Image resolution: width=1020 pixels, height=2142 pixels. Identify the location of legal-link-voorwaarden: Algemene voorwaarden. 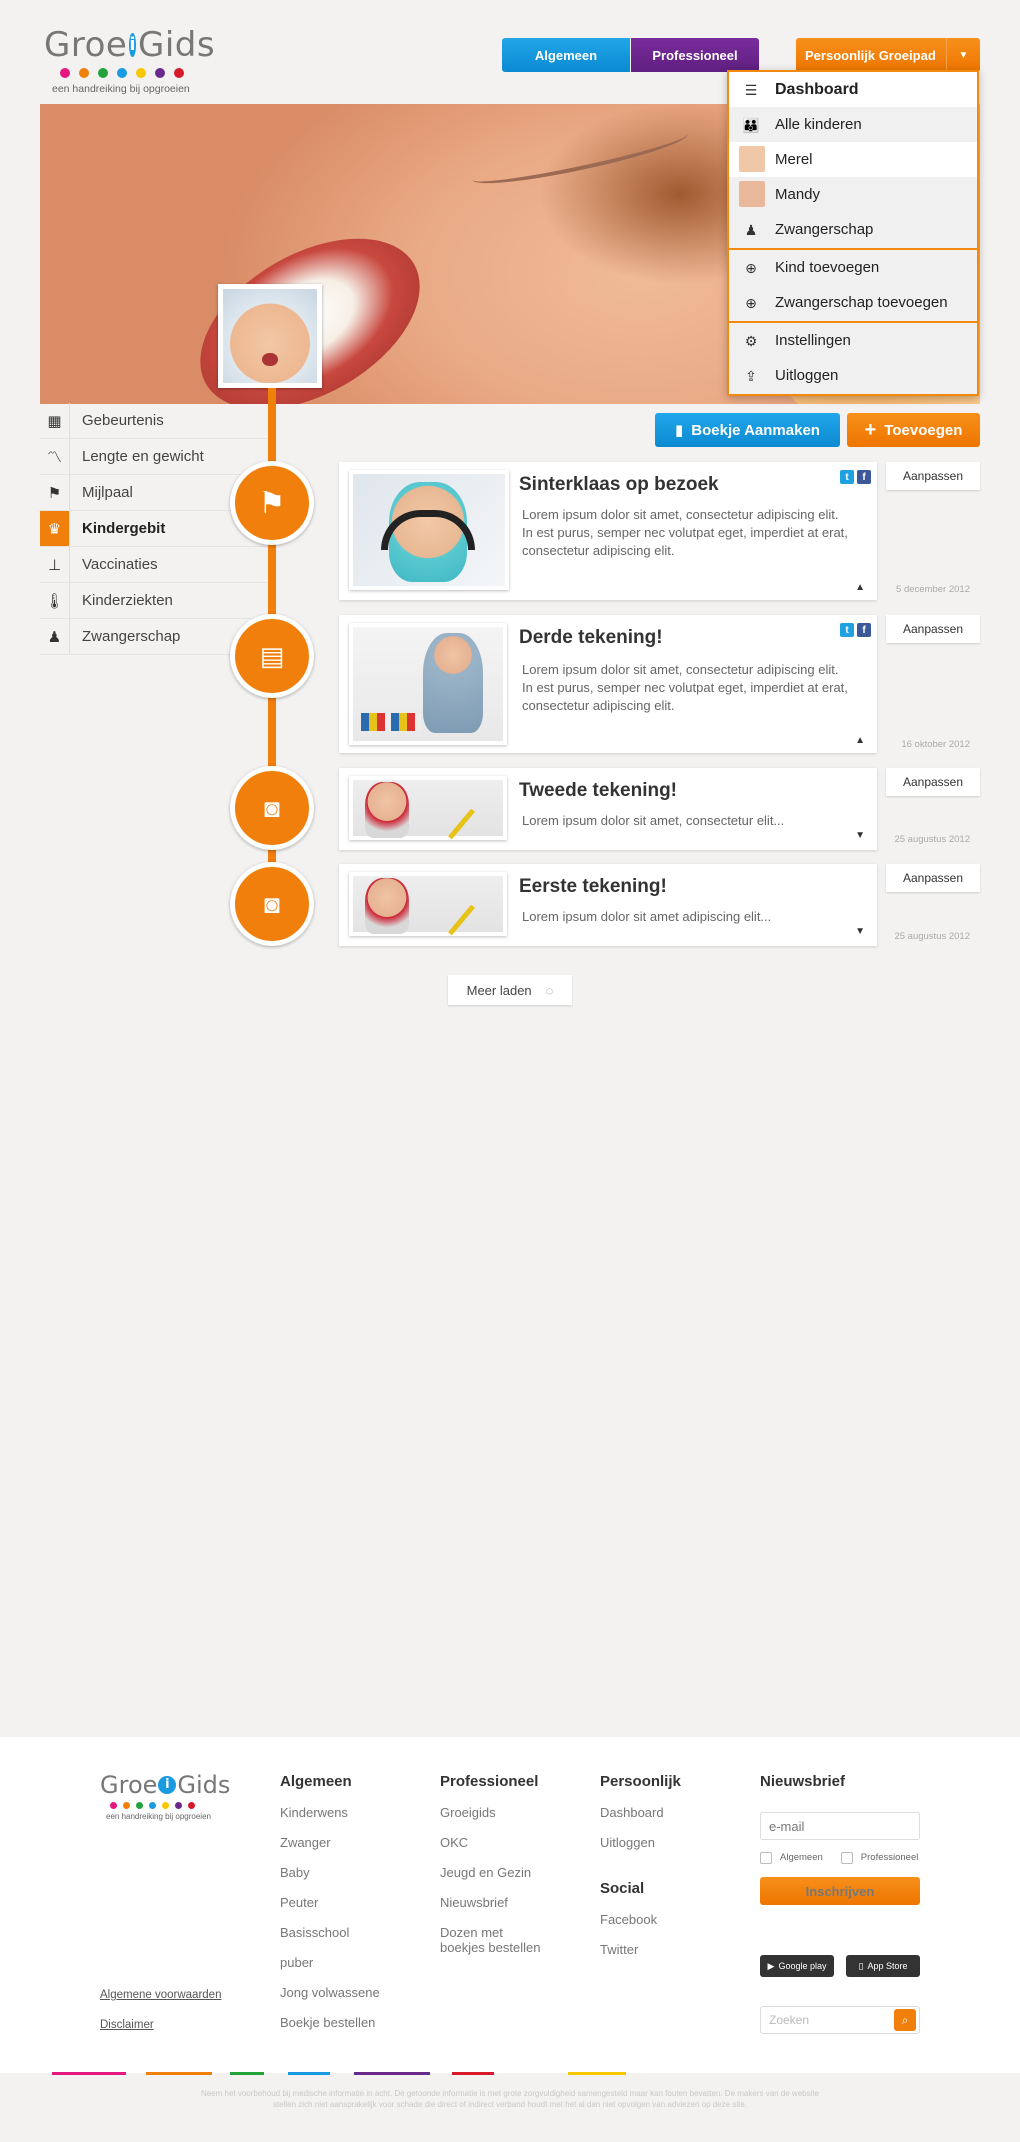
(160, 1995).